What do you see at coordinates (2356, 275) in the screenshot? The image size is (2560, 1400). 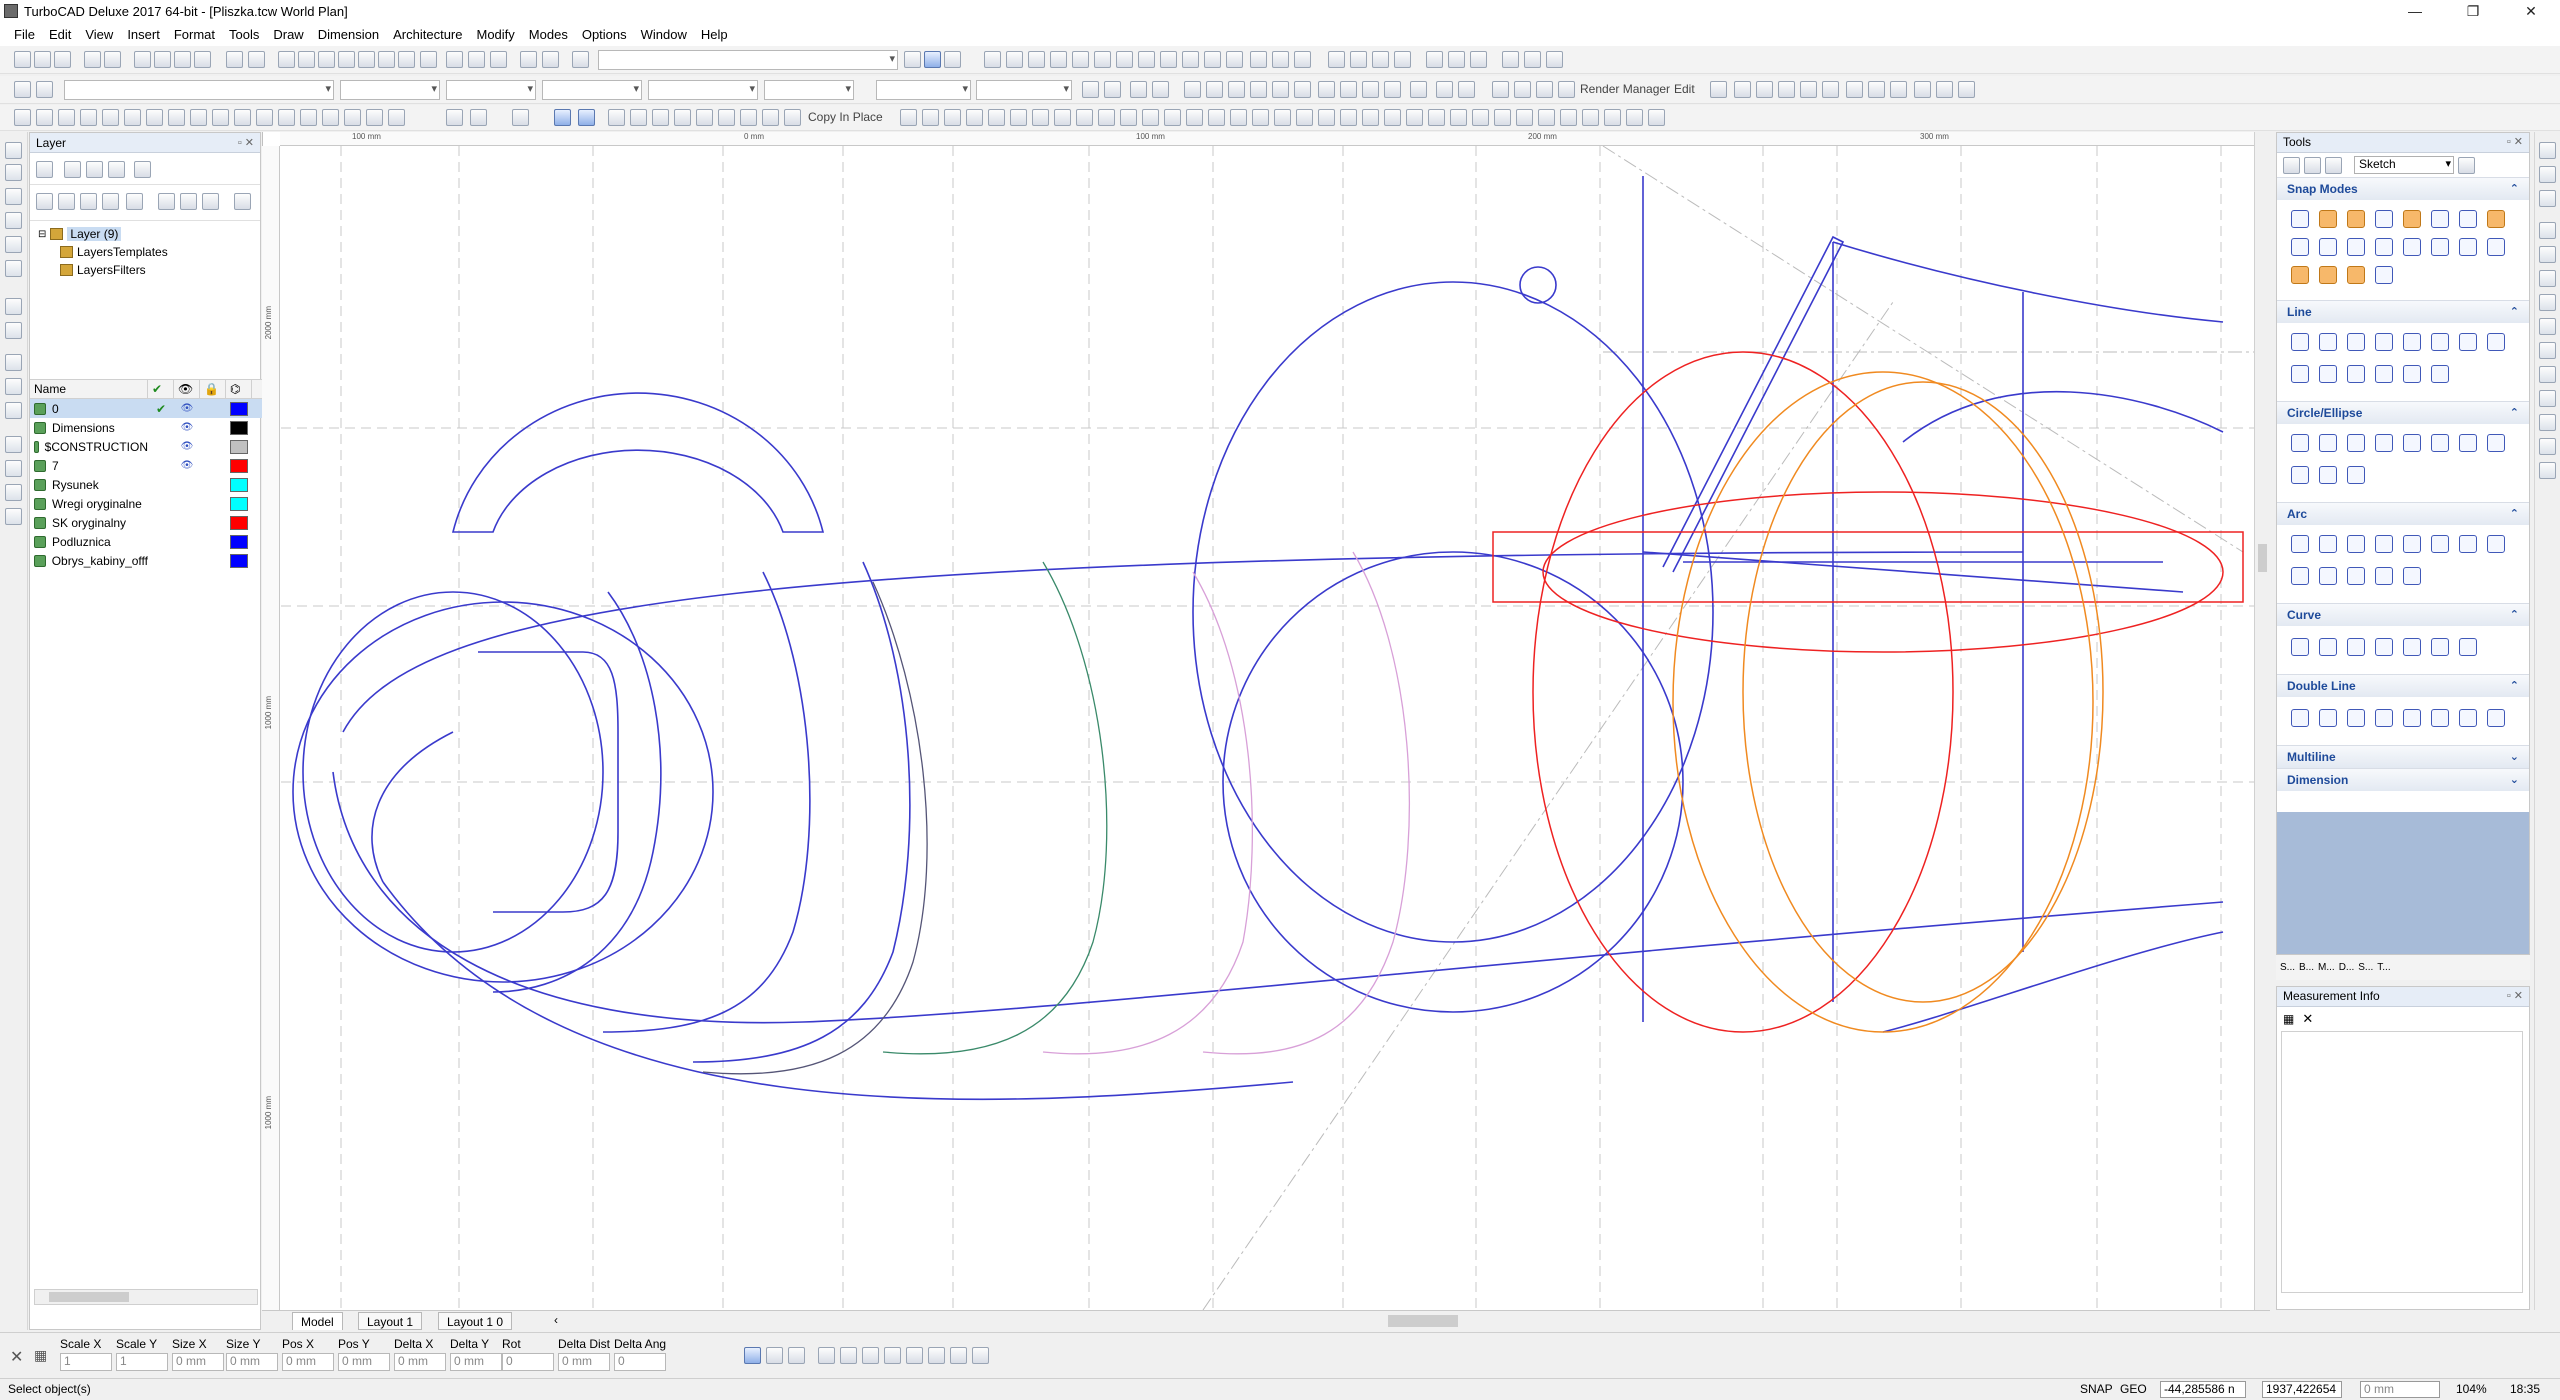 I see `snap-angle-icon` at bounding box center [2356, 275].